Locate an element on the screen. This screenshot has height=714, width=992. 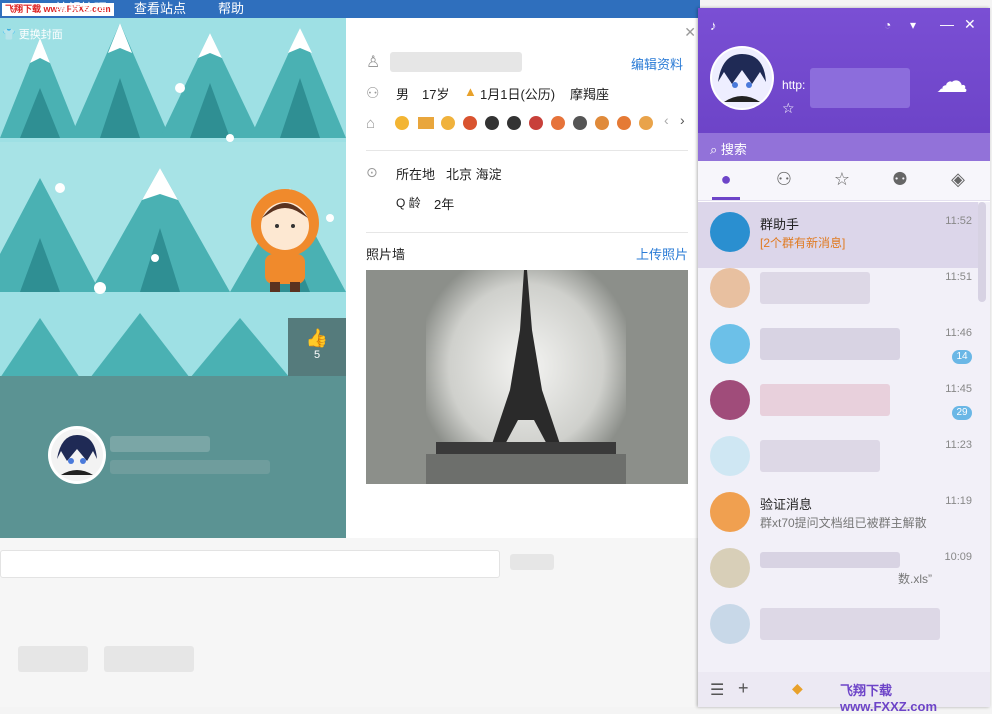
shirt-icon: 👕 is located at coordinates (9, 35).